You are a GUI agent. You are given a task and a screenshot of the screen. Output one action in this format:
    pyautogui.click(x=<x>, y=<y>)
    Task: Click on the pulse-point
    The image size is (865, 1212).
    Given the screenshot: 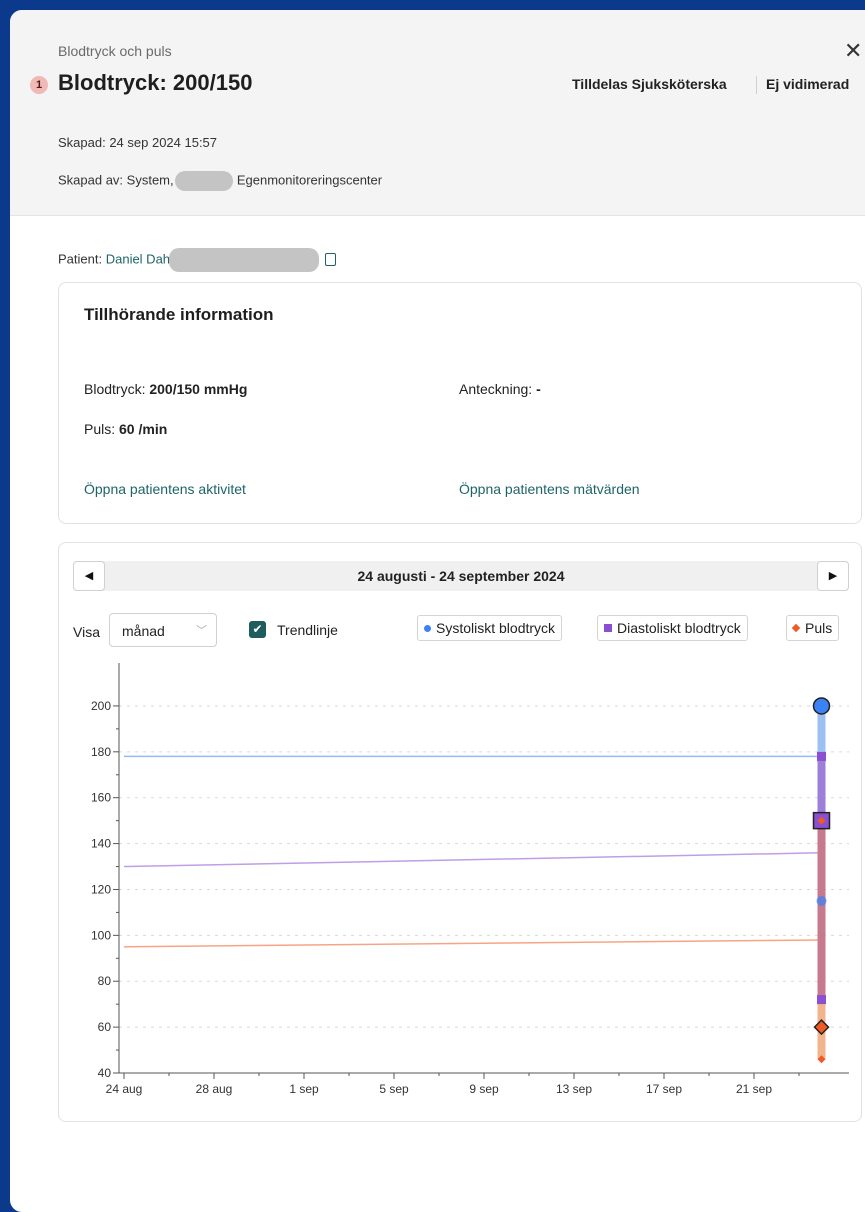 What is the action you would take?
    pyautogui.click(x=821, y=1027)
    